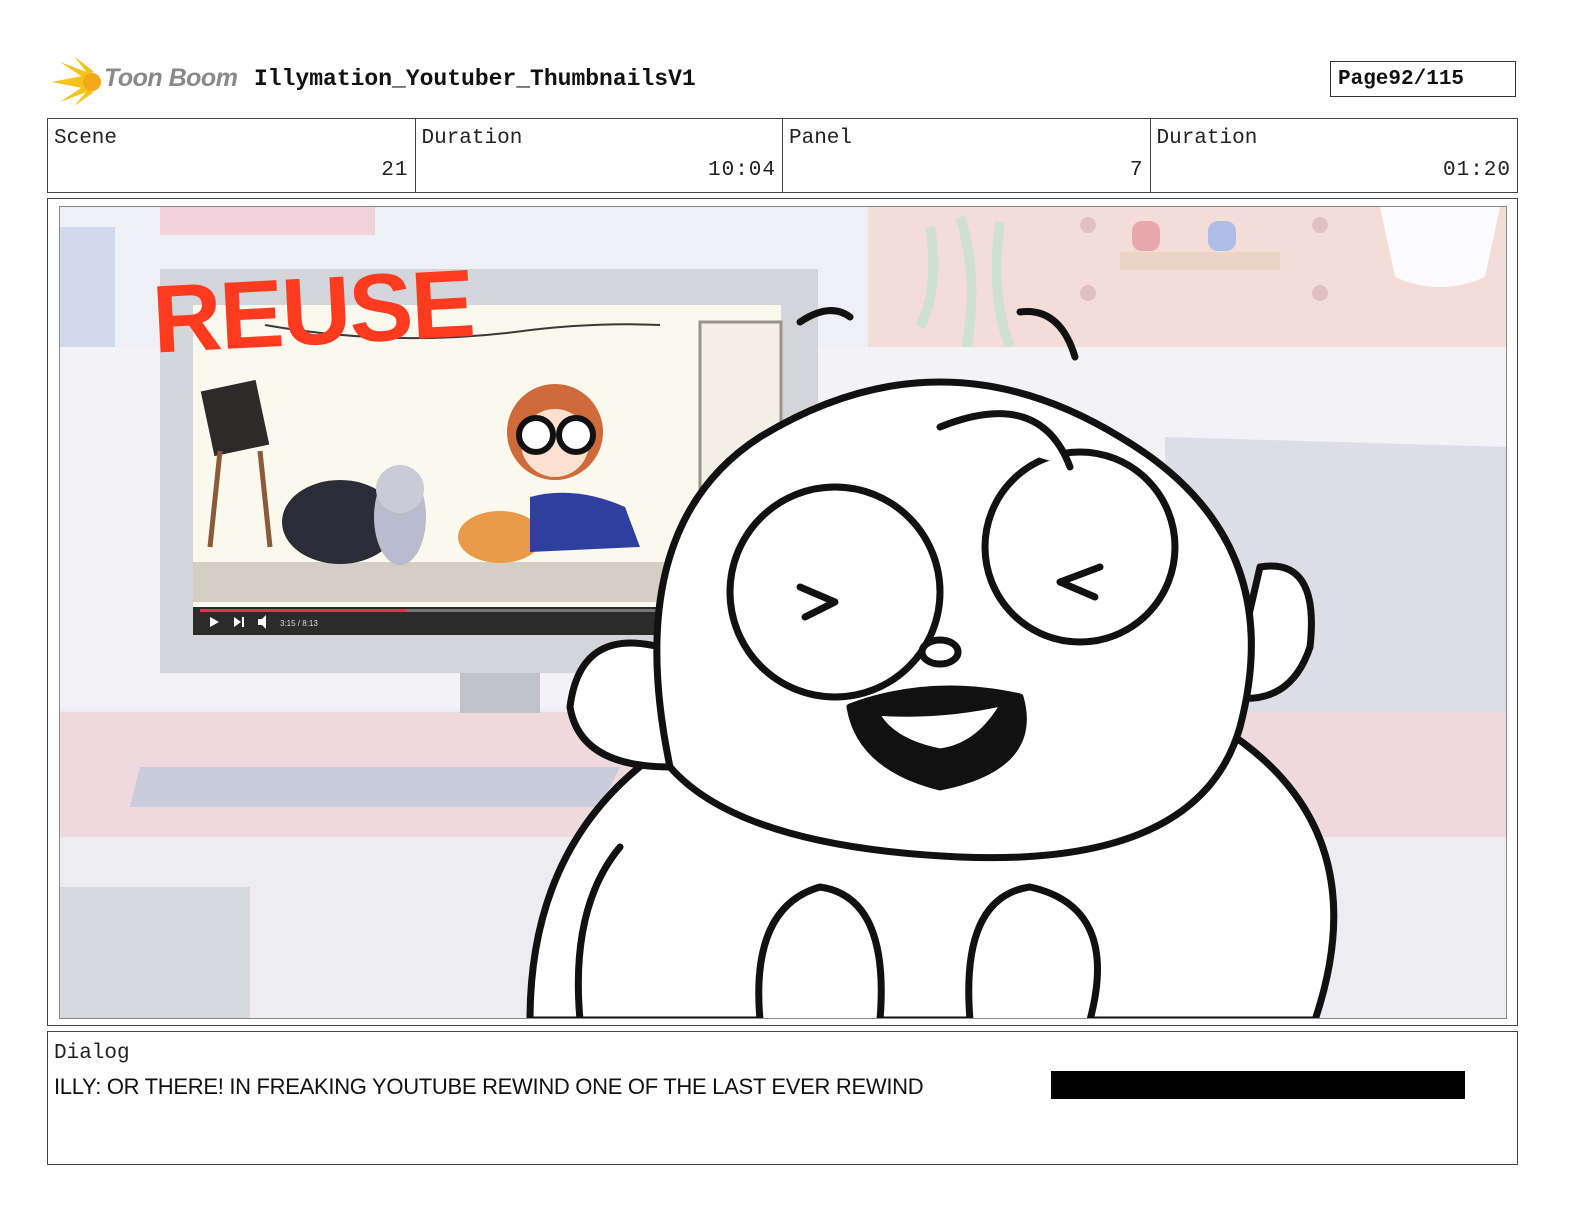 Image resolution: width=1584 pixels, height=1224 pixels. I want to click on page-indicator: Page 92/115, so click(1423, 79).